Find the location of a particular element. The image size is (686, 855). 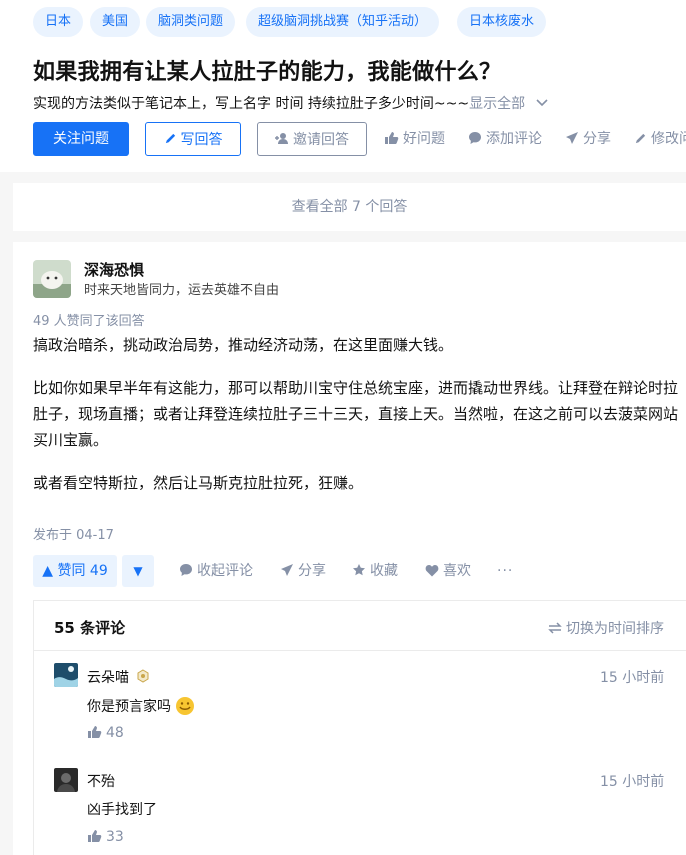

good-question-button: 好问题 is located at coordinates (414, 139).